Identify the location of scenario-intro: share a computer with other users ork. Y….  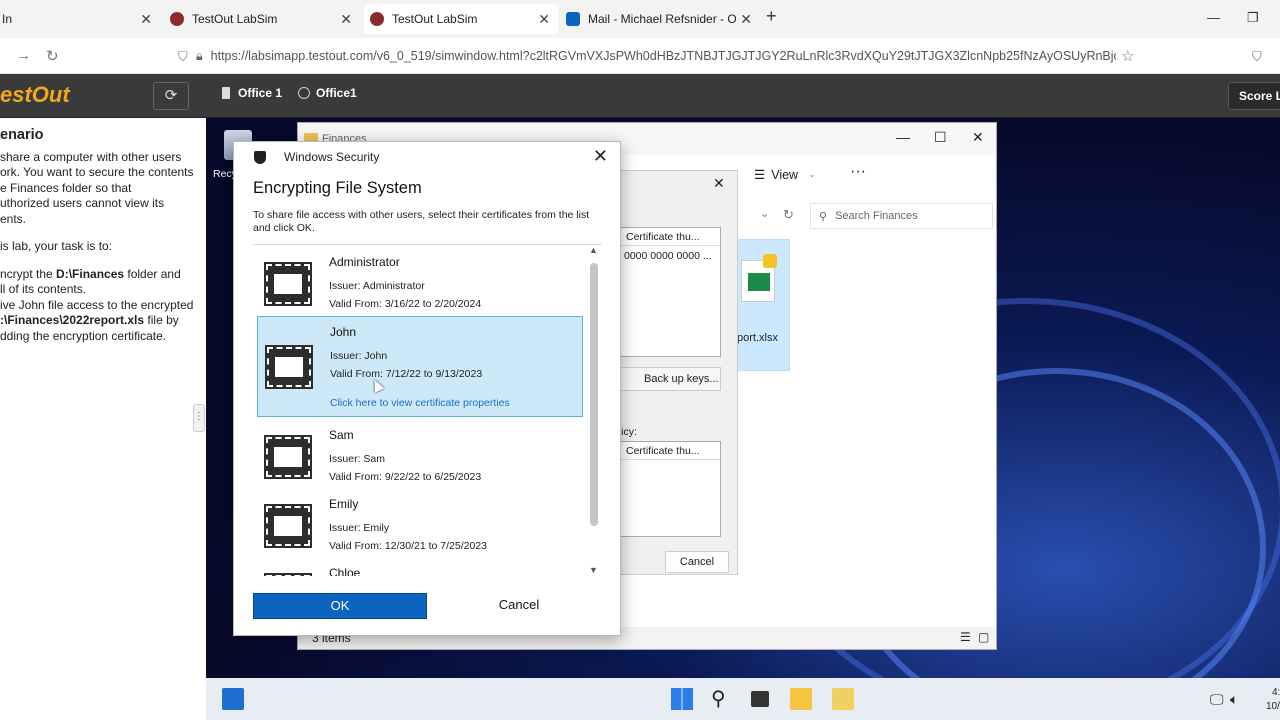
(97, 187).